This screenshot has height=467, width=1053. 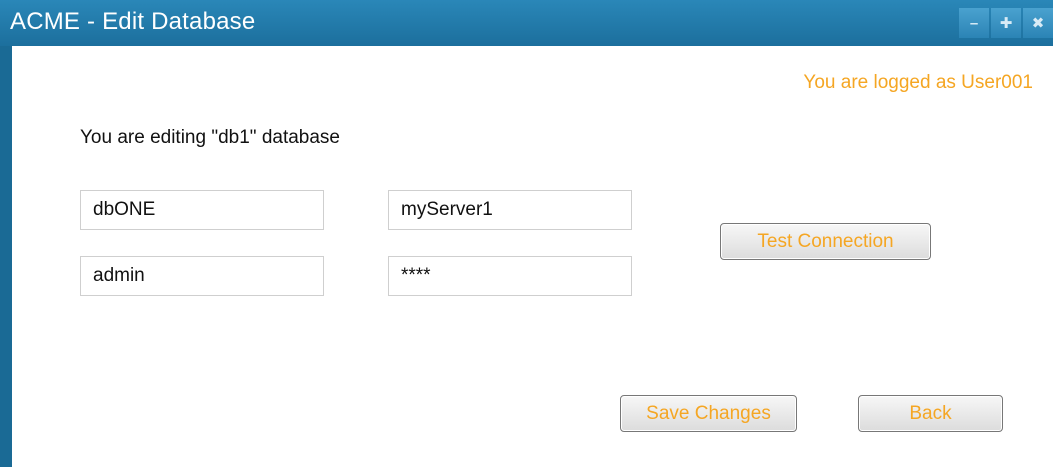 I want to click on minimize-icon: –, so click(x=974, y=23).